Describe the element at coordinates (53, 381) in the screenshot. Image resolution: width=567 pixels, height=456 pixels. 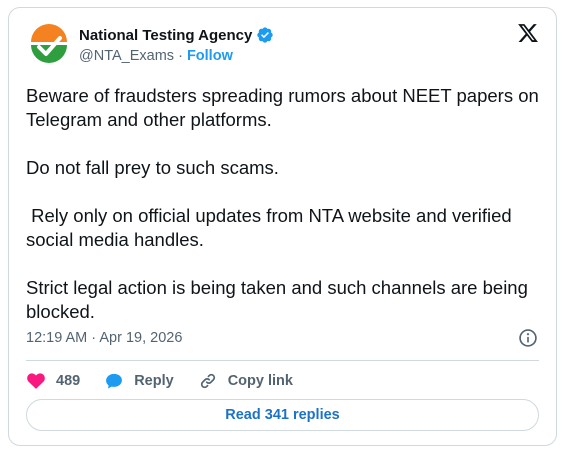
I see `like-button: 489` at that location.